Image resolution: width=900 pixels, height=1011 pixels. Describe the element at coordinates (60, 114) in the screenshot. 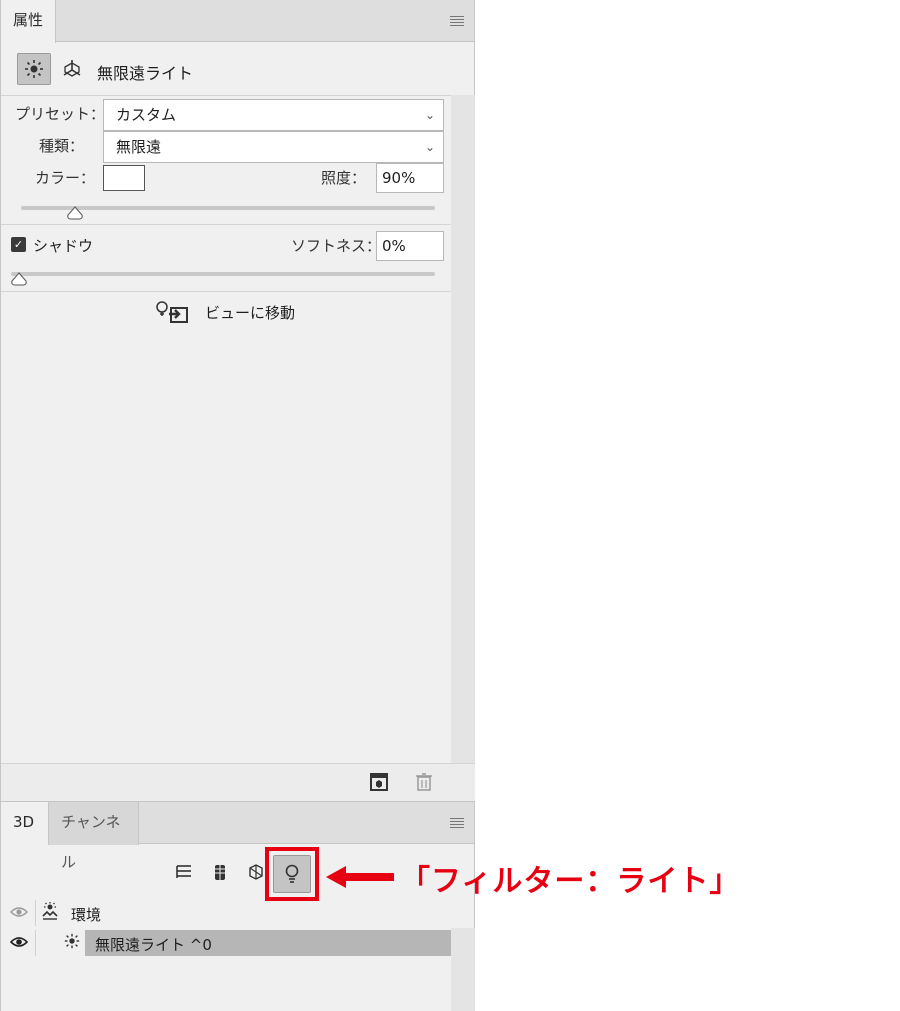

I see `preset-label: プリセット：` at that location.